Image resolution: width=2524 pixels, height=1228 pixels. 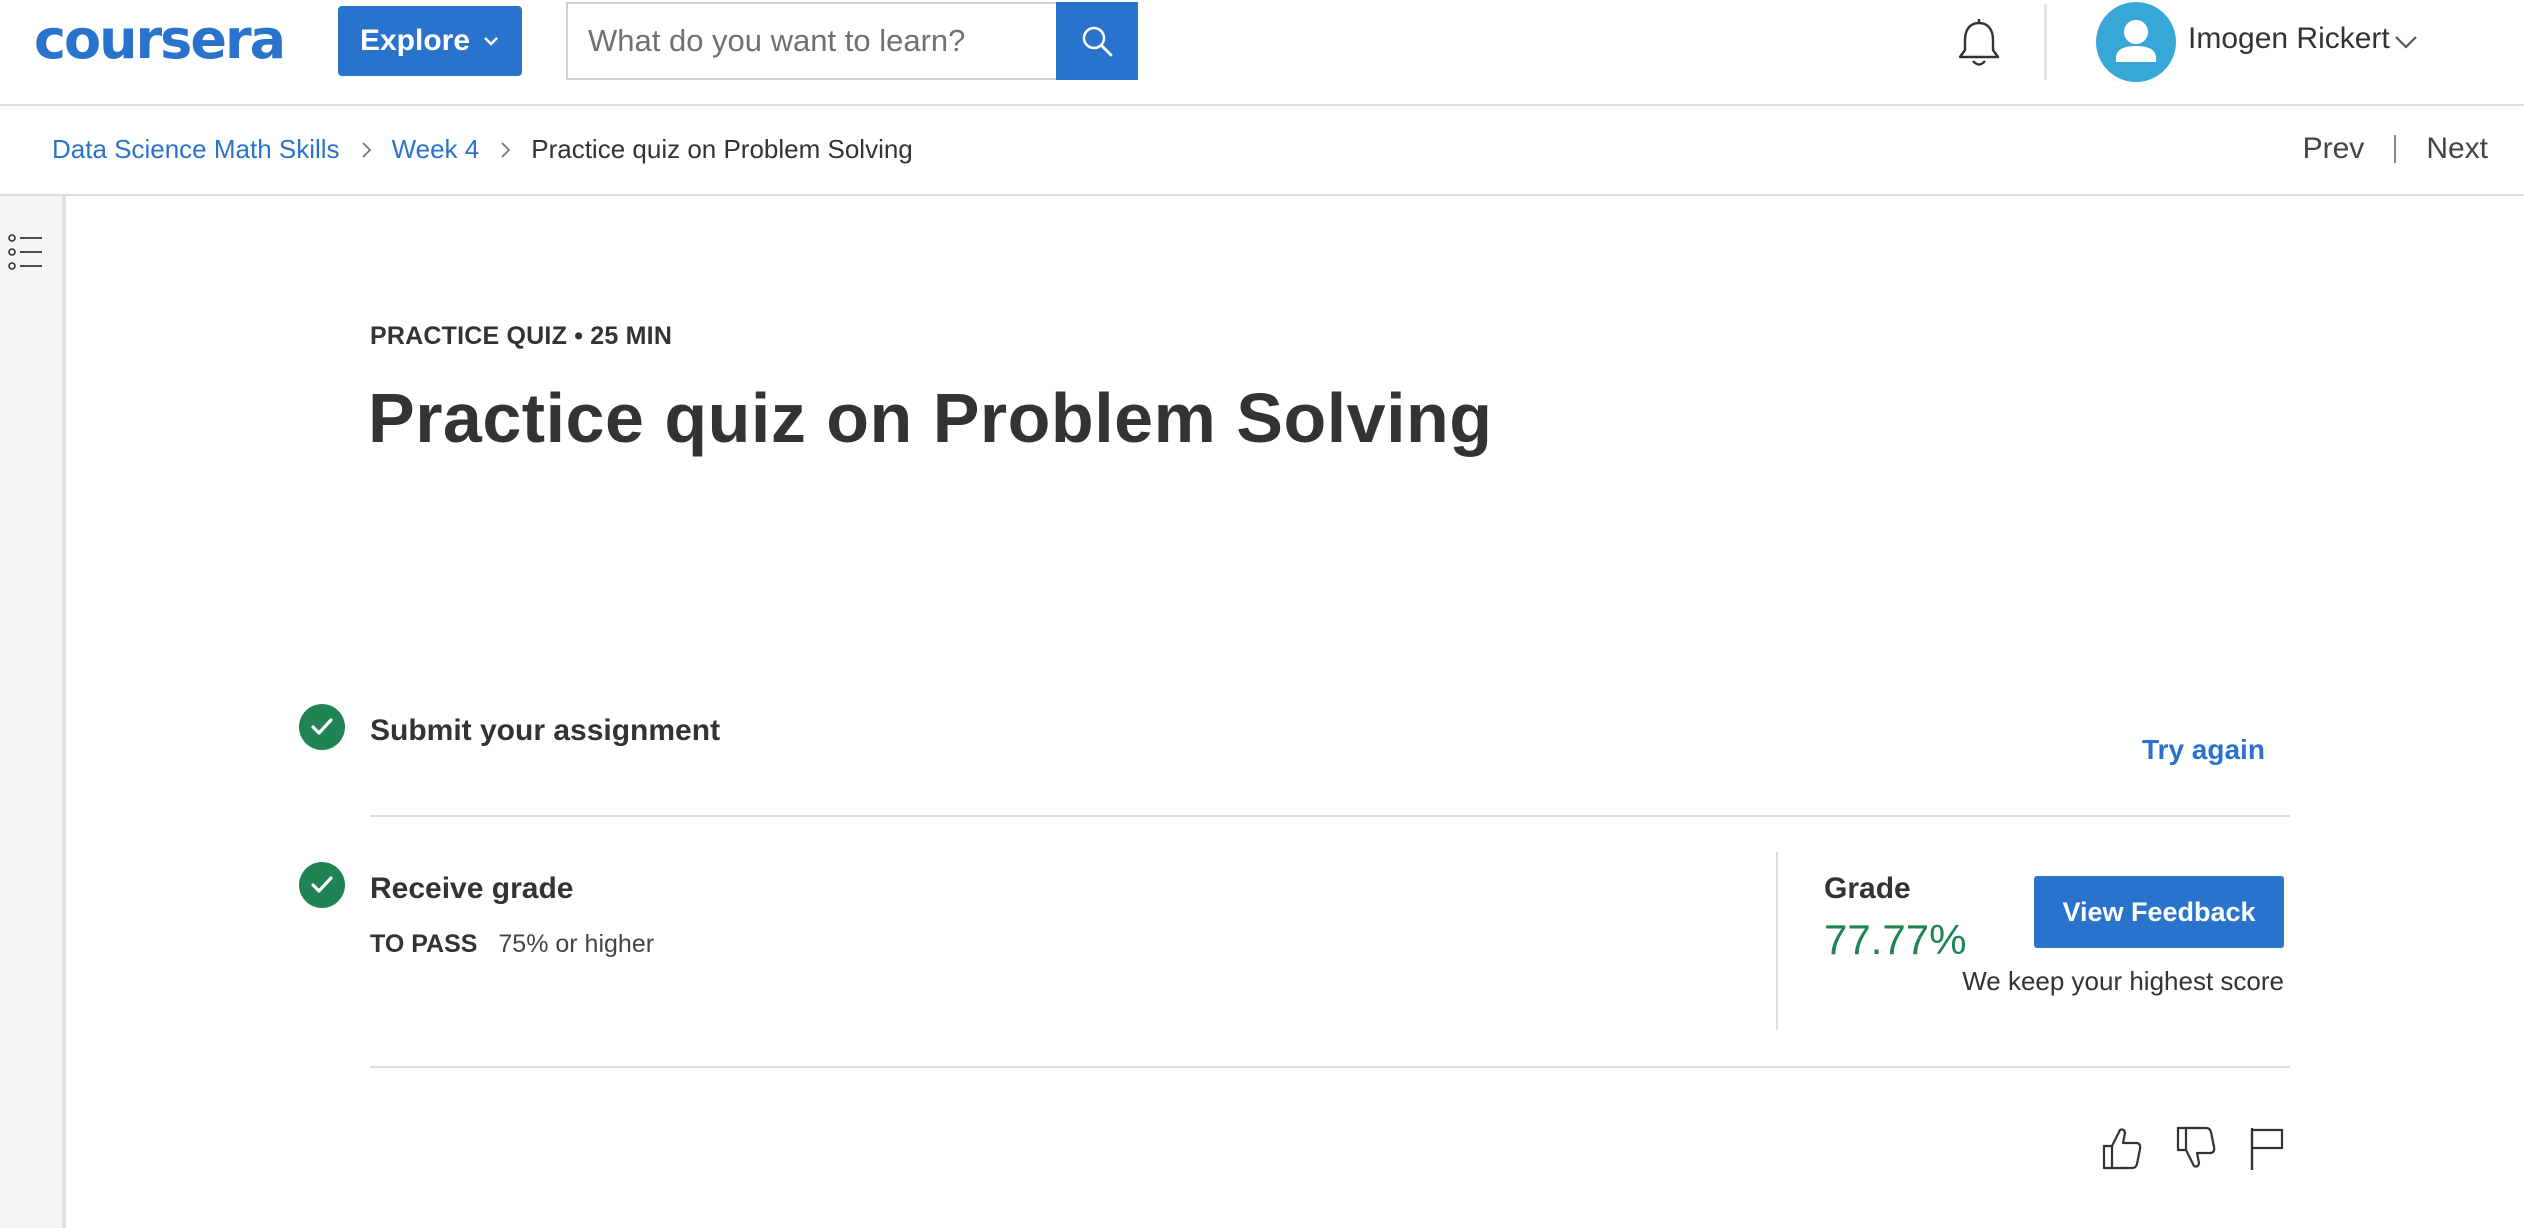 I want to click on explore-button-label: Explore, so click(x=415, y=40).